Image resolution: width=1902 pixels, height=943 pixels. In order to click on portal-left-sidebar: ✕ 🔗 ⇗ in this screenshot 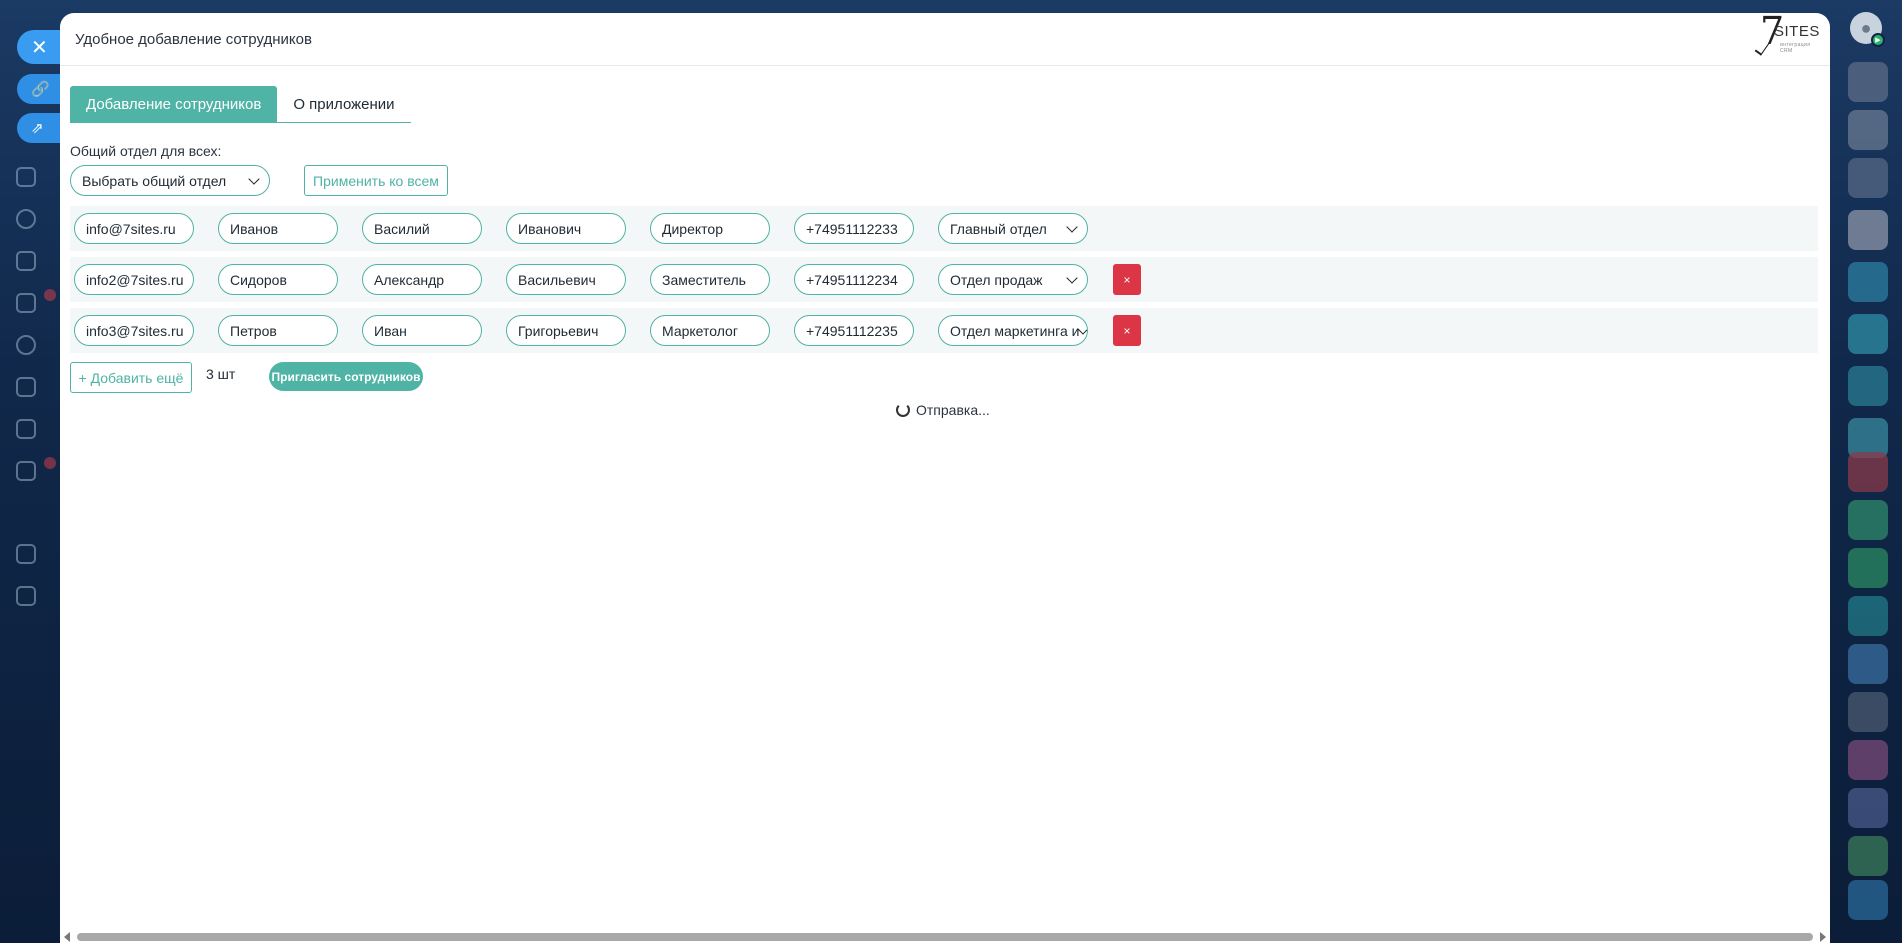, I will do `click(30, 471)`.